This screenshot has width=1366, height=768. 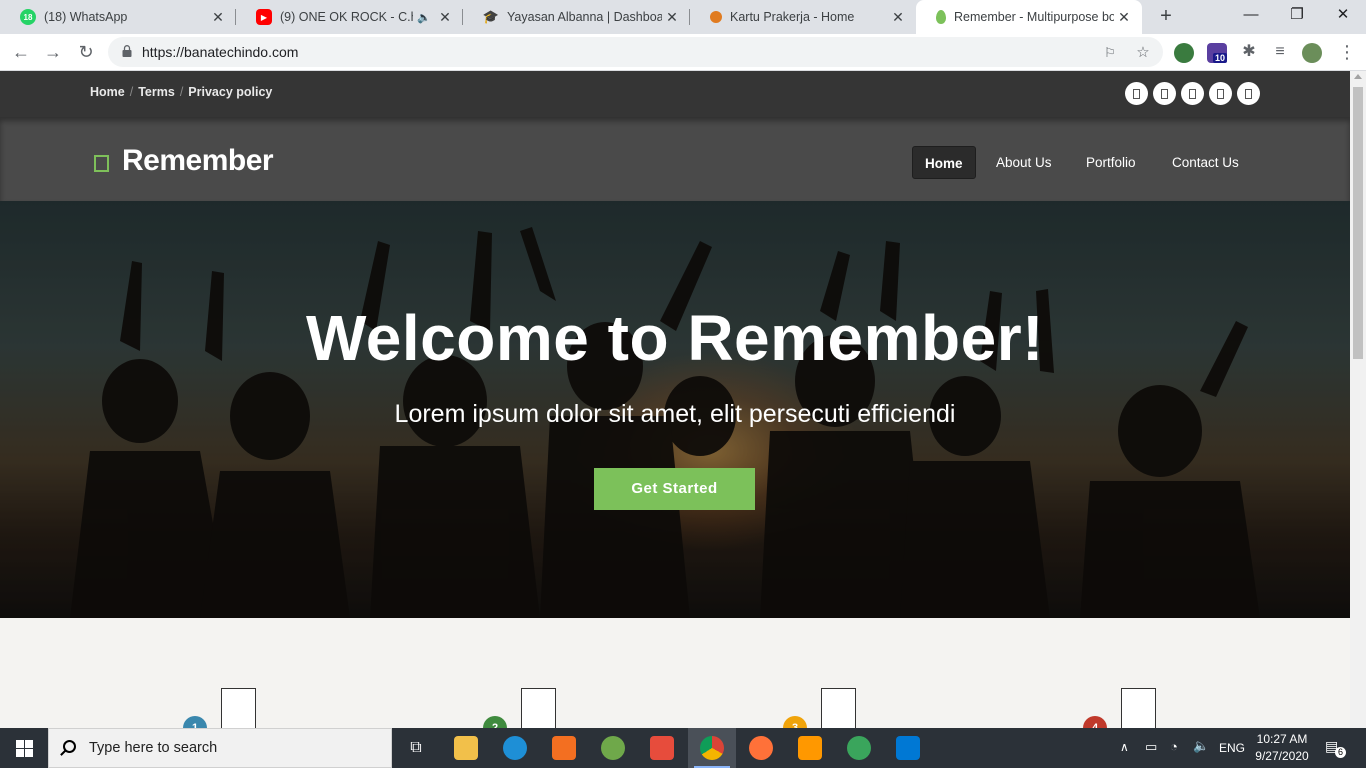 I want to click on feature-number: 2, so click(x=495, y=722).